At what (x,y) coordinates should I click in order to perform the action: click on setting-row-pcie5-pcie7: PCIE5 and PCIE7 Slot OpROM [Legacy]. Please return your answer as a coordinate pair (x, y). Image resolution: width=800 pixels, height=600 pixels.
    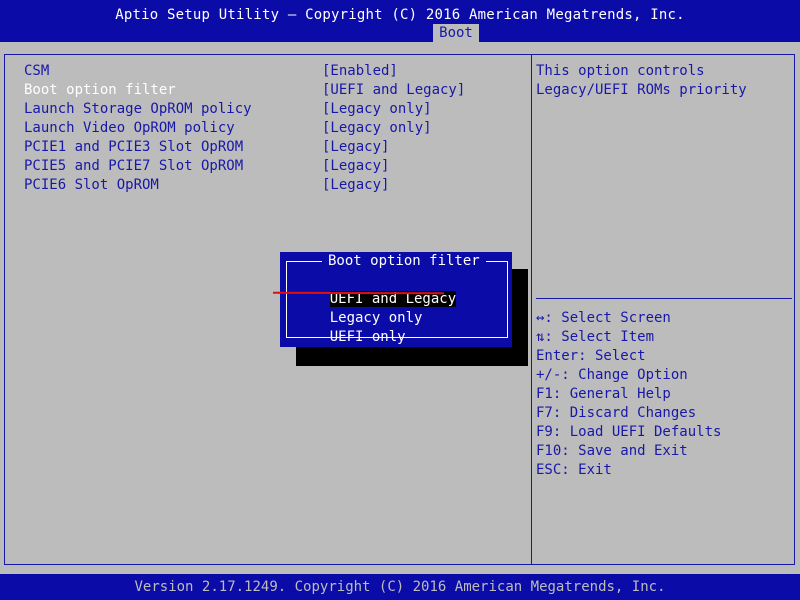
    Looking at the image, I should click on (206, 166).